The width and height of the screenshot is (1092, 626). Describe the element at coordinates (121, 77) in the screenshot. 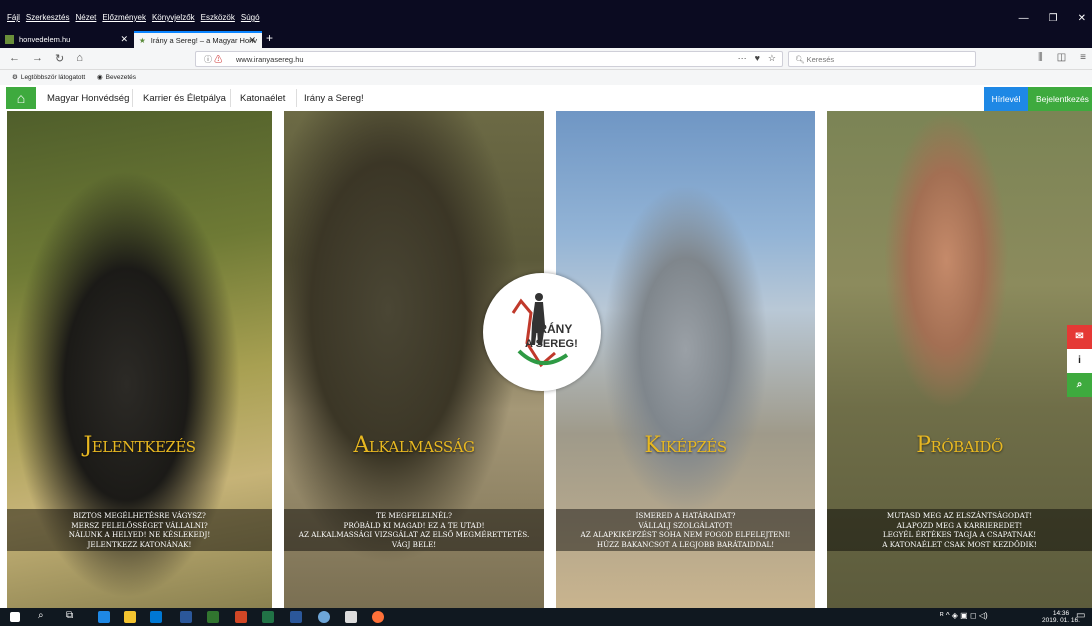

I see `bookmark-label: Bevezetés` at that location.